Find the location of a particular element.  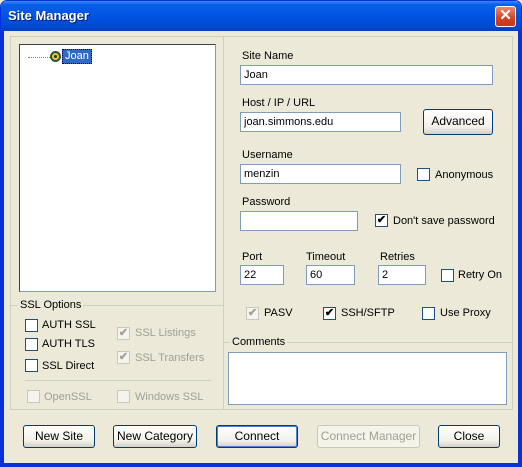

use-proxy-checkbox is located at coordinates (428, 313).